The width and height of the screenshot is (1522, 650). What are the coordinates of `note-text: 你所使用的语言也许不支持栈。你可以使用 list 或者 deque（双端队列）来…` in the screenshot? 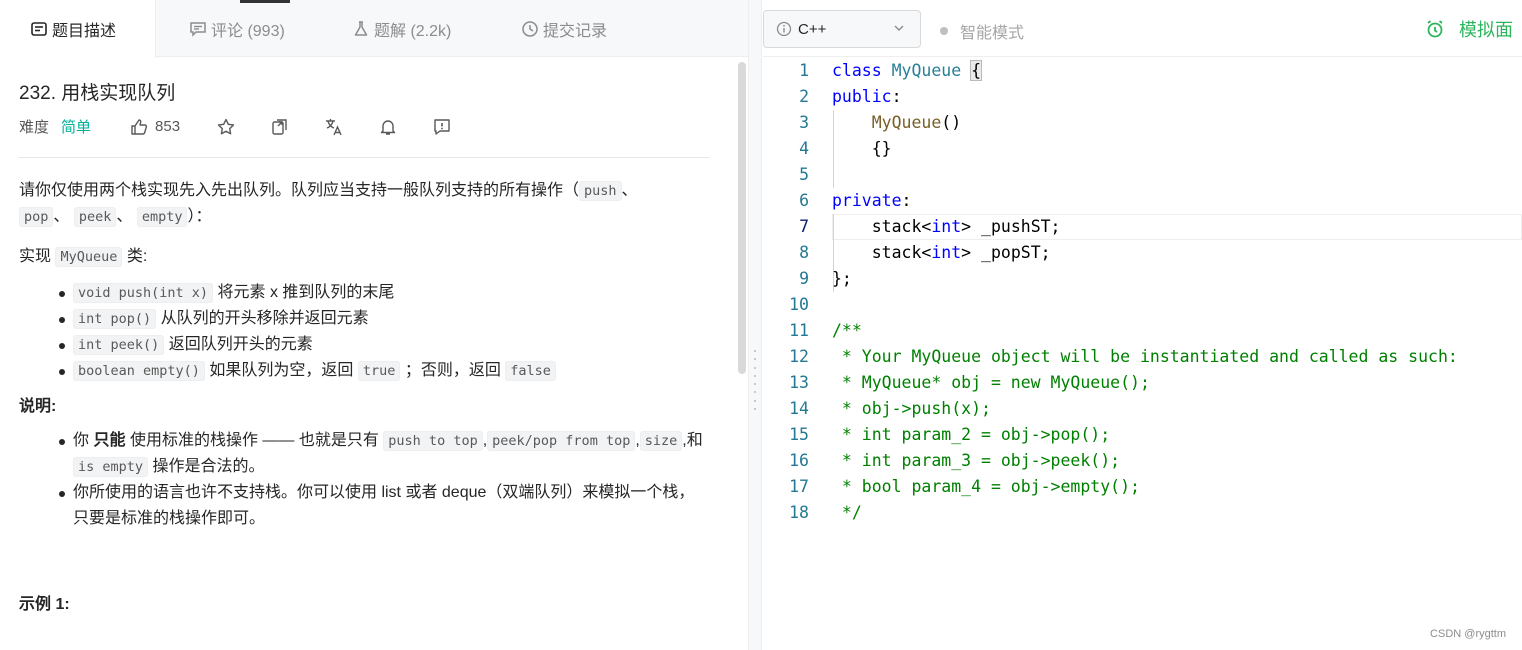 It's located at (384, 505).